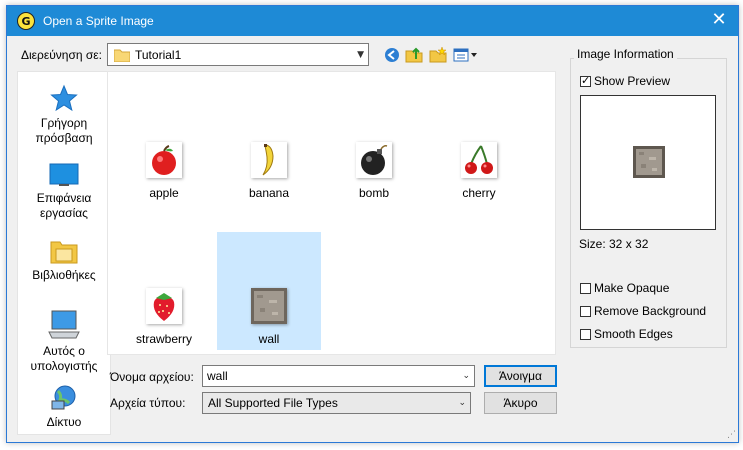  Describe the element at coordinates (632, 81) in the screenshot. I see `show-preview-label: Show Preview` at that location.